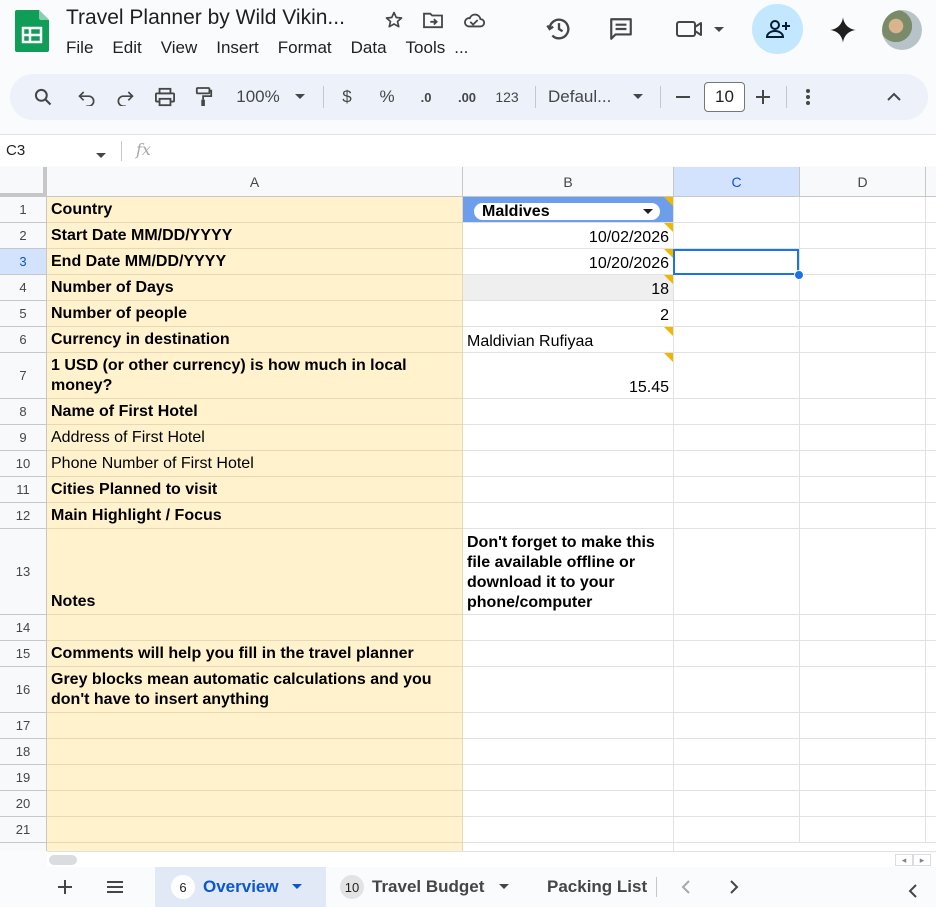 This screenshot has height=907, width=936. I want to click on currency-format-button: $, so click(347, 97).